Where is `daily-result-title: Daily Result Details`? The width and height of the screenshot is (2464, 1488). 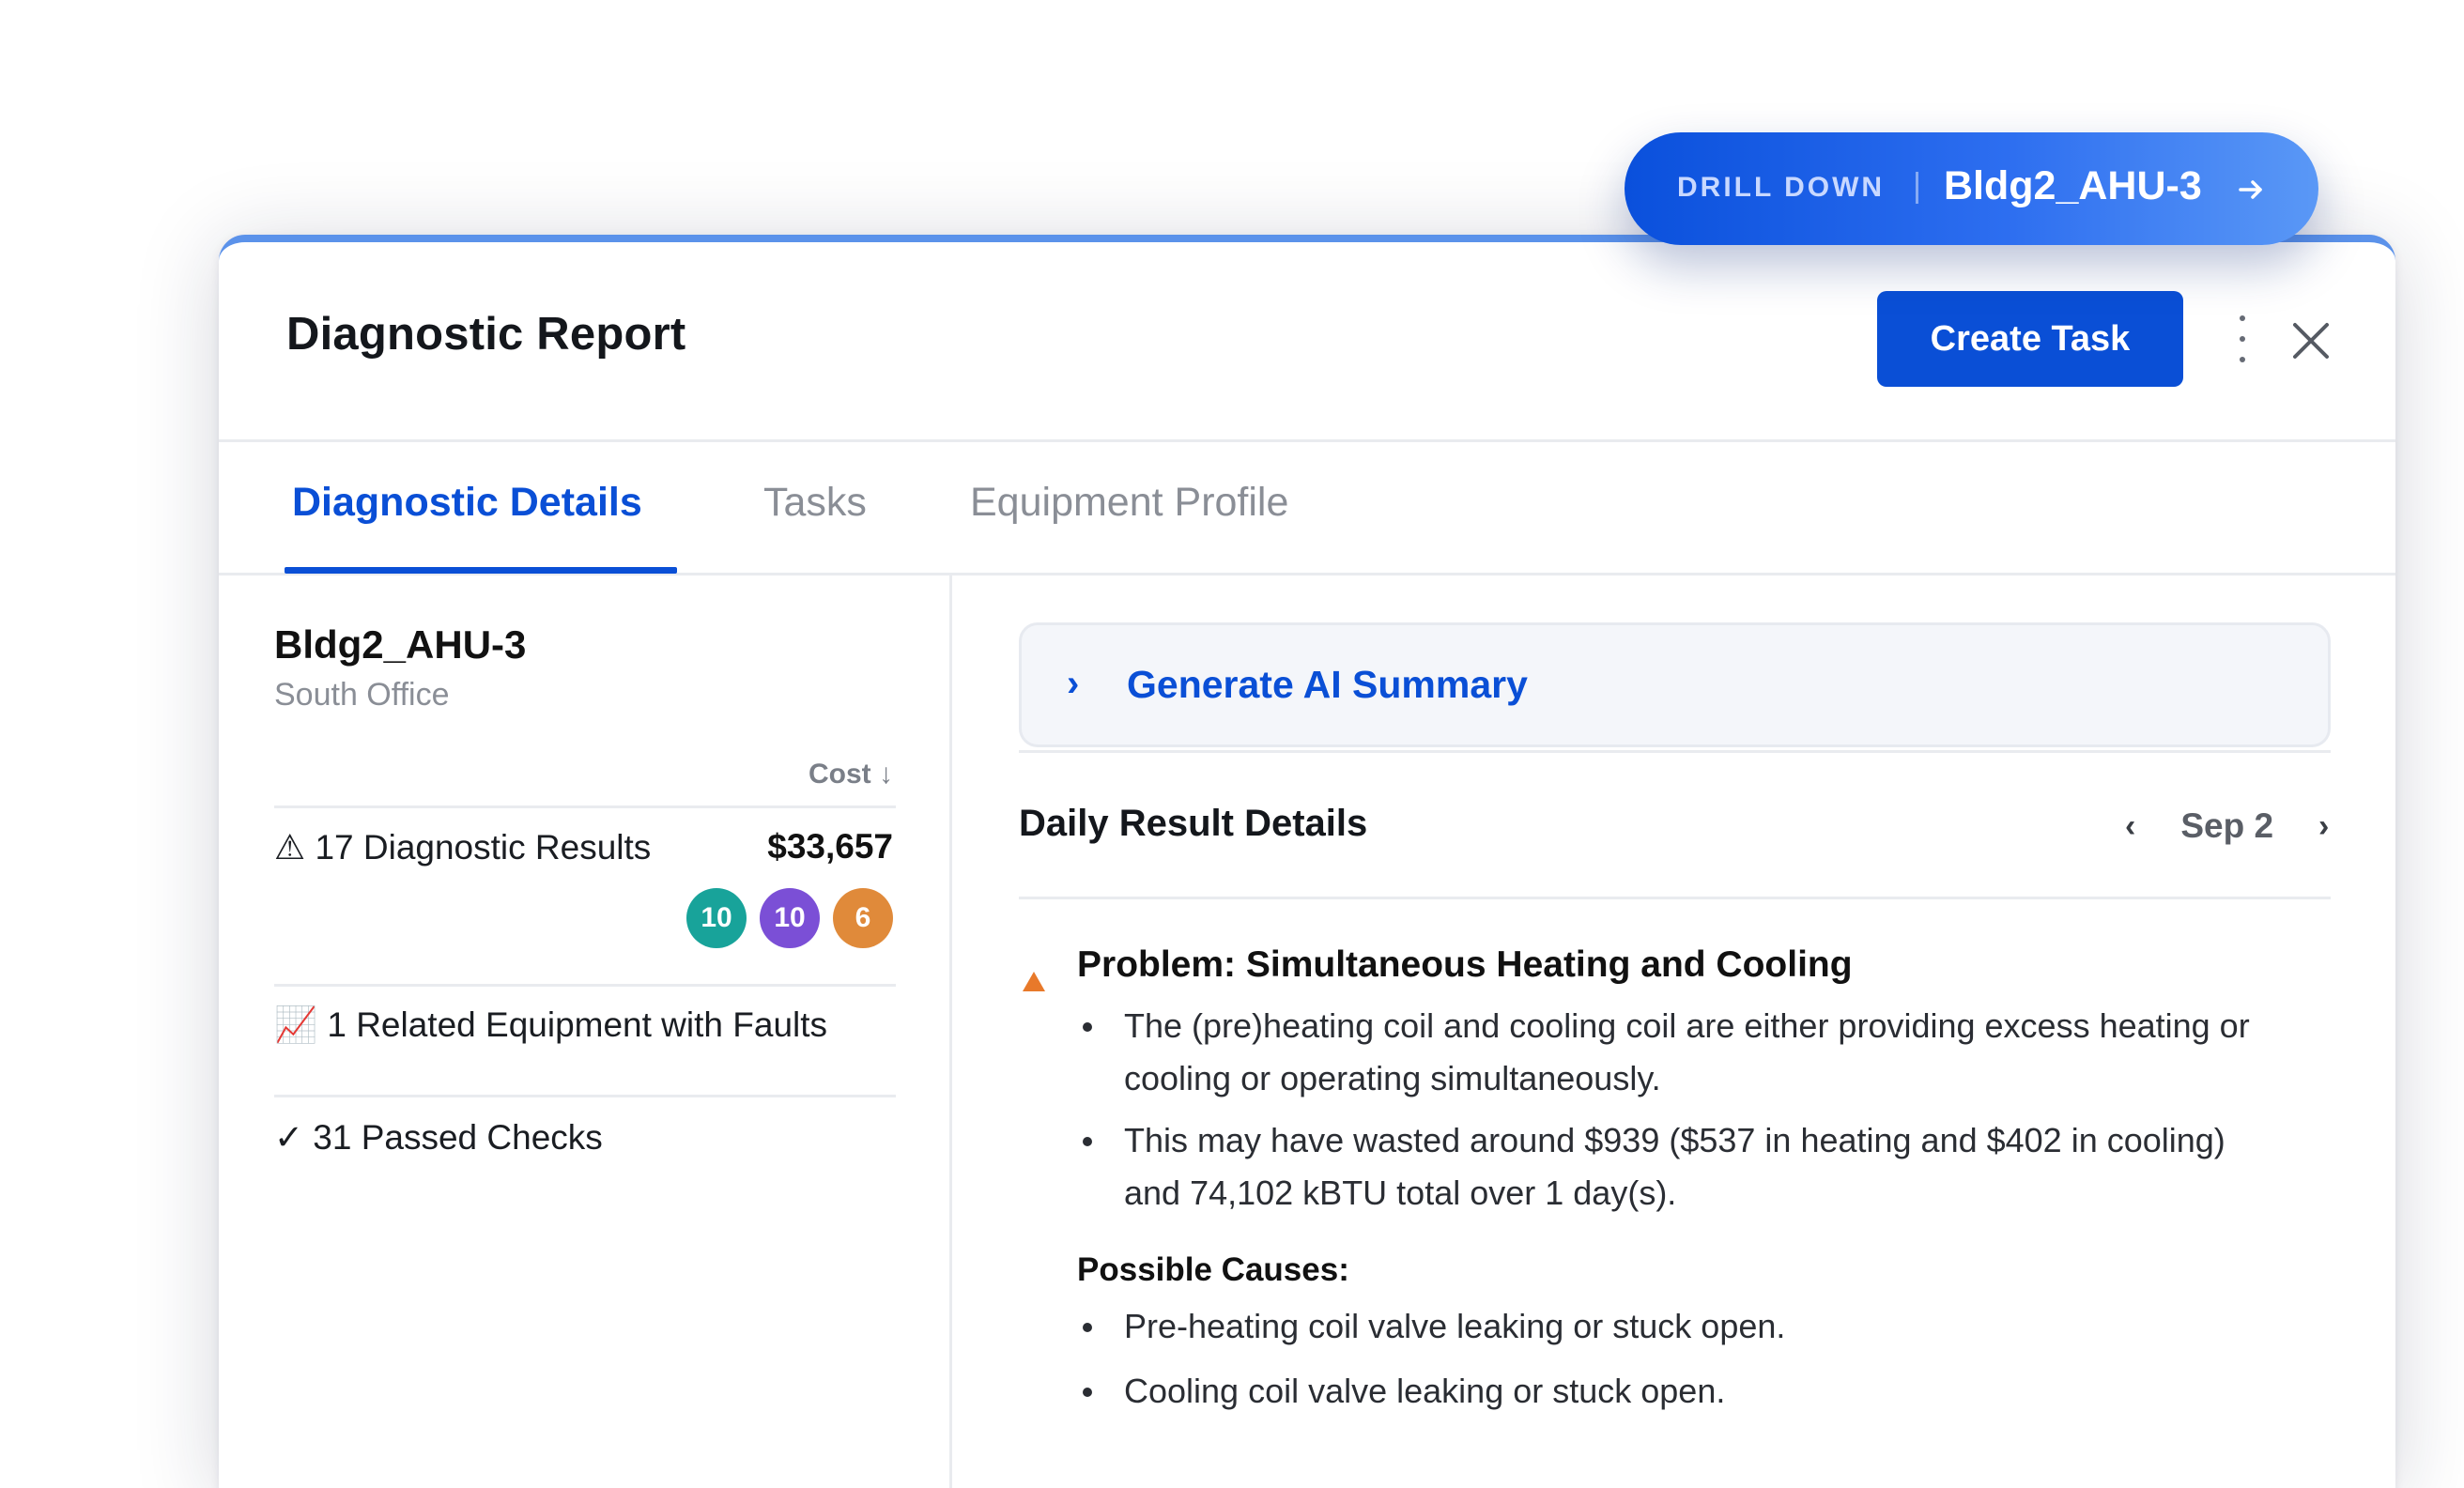
daily-result-title: Daily Result Details is located at coordinates (1193, 823).